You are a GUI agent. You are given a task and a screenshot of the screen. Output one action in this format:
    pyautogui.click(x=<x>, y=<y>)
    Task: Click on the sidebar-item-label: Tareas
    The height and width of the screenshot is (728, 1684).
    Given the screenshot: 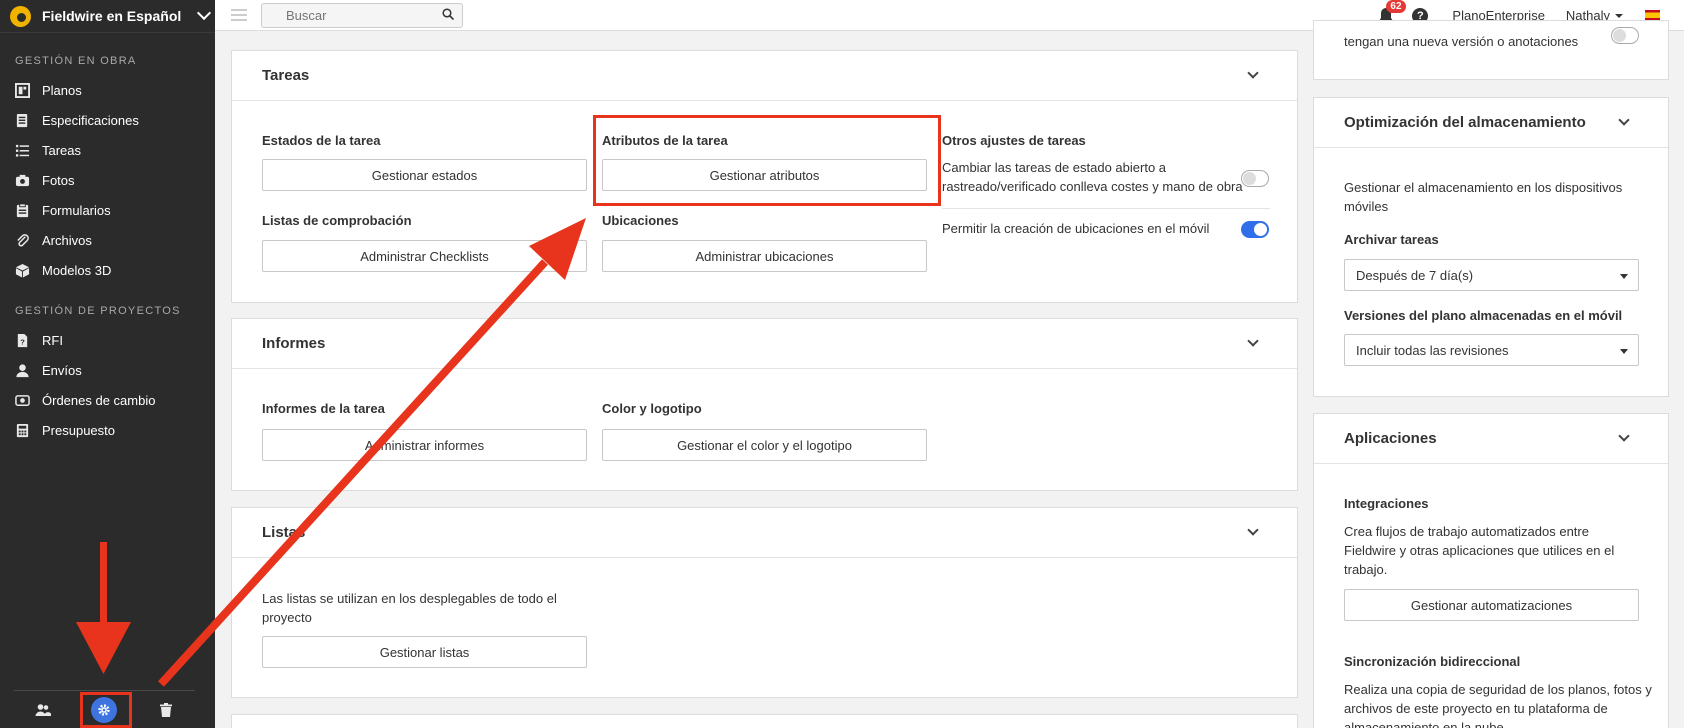 What is the action you would take?
    pyautogui.click(x=62, y=150)
    